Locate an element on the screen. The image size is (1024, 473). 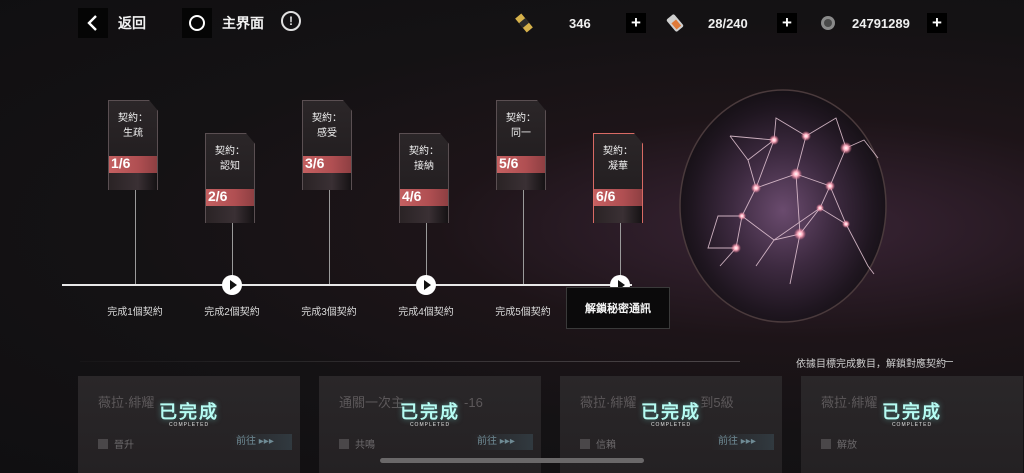
contract-name: 契約： 接納 is located at coordinates (424, 159).